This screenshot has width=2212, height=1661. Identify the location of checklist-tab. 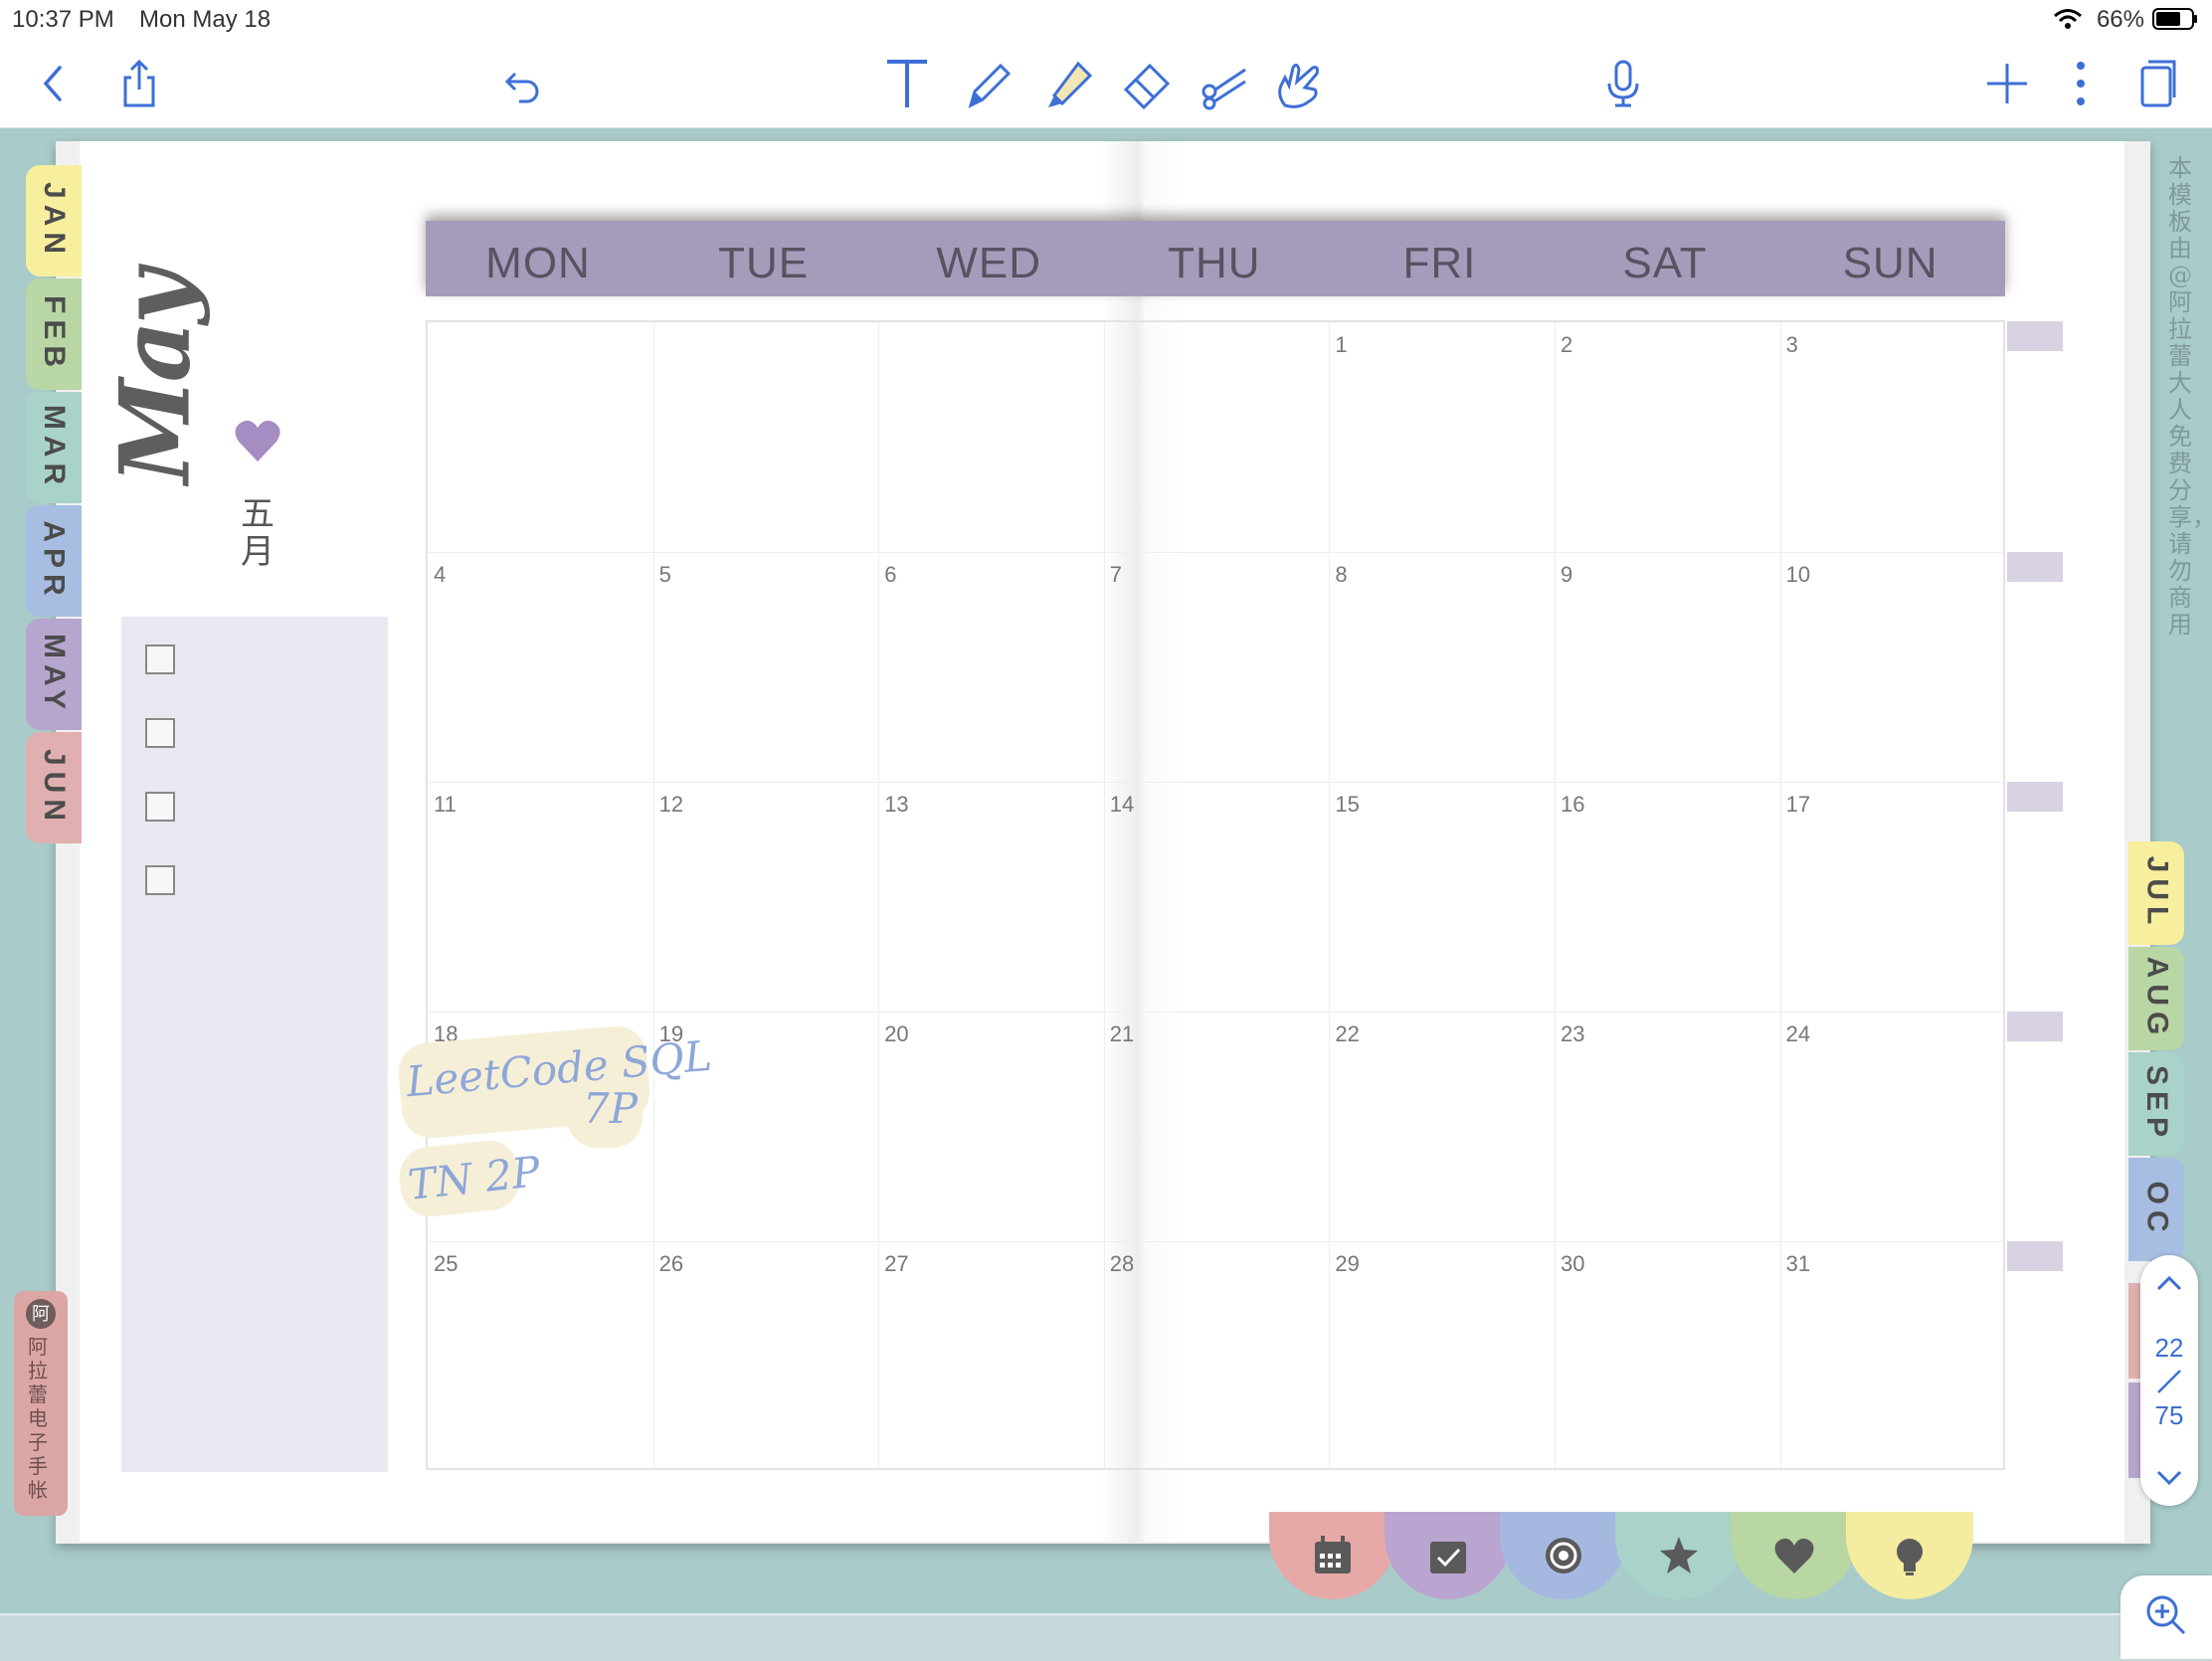
(1448, 1555).